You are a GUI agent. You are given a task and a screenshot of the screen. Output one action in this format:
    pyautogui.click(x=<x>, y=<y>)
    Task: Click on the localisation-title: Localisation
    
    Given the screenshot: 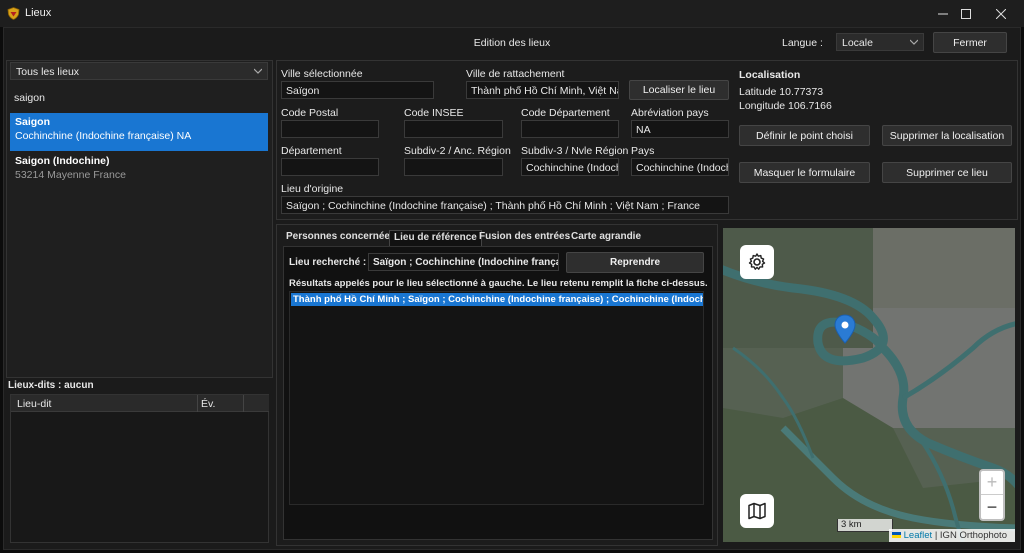 What is the action you would take?
    pyautogui.click(x=770, y=75)
    